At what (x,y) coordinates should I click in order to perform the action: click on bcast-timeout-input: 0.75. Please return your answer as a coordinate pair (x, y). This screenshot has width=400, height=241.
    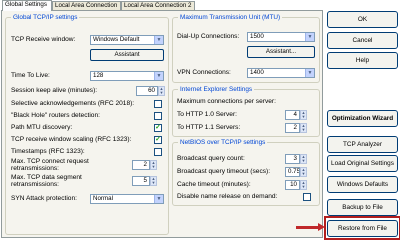
    Looking at the image, I should click on (292, 172).